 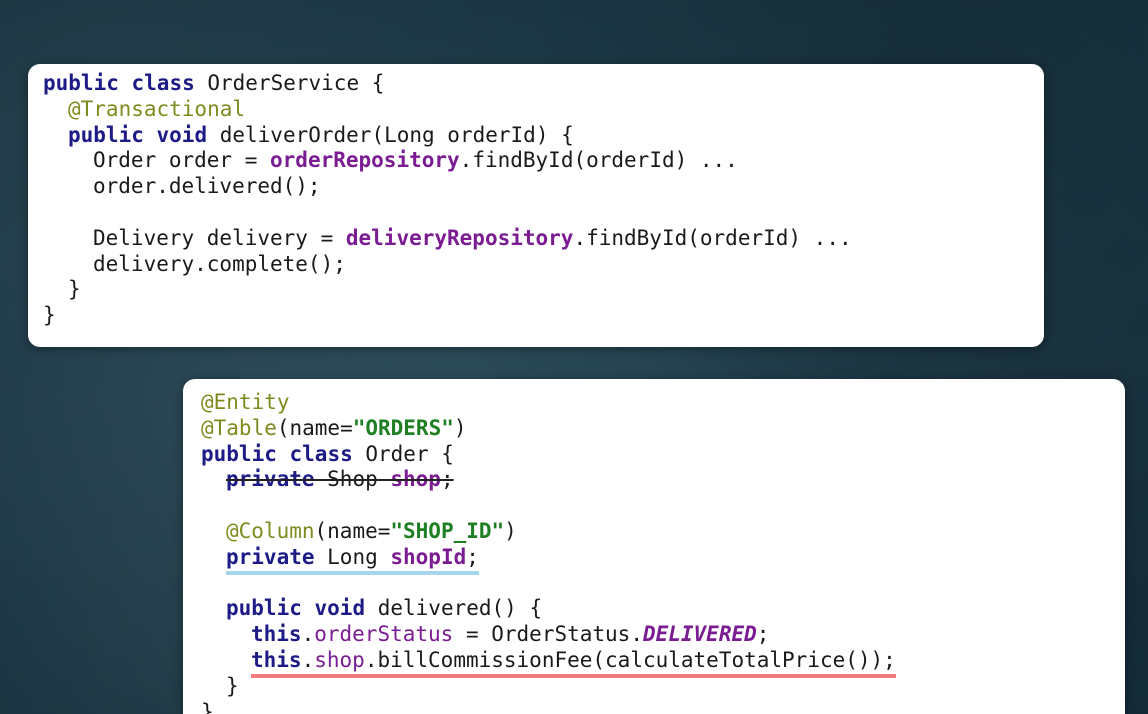 I want to click on code-text: Order order =, so click(x=182, y=160).